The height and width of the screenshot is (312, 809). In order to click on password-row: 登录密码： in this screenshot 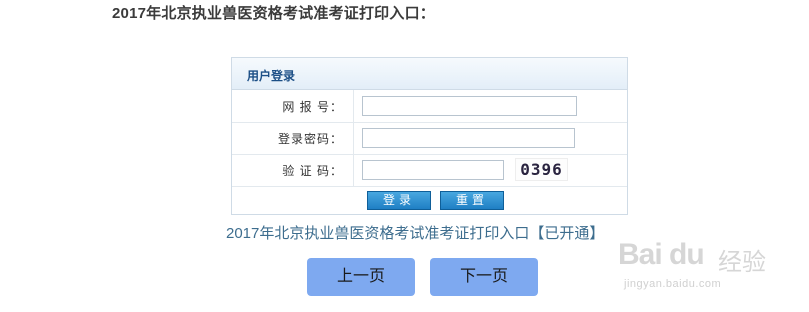, I will do `click(429, 138)`.